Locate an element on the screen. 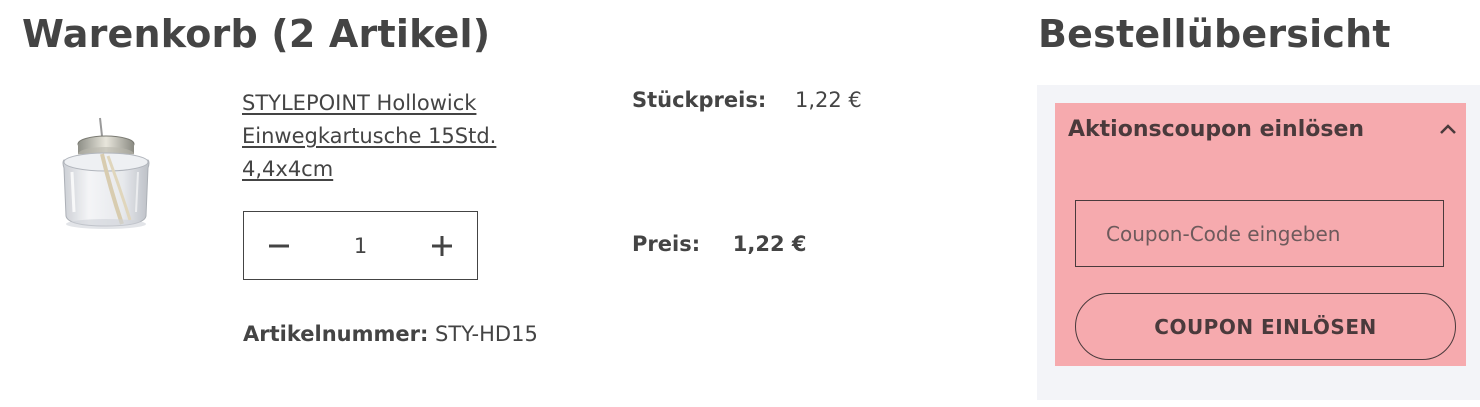 The width and height of the screenshot is (1480, 407). unit-price: Stückpreis: 1,22 € is located at coordinates (747, 100).